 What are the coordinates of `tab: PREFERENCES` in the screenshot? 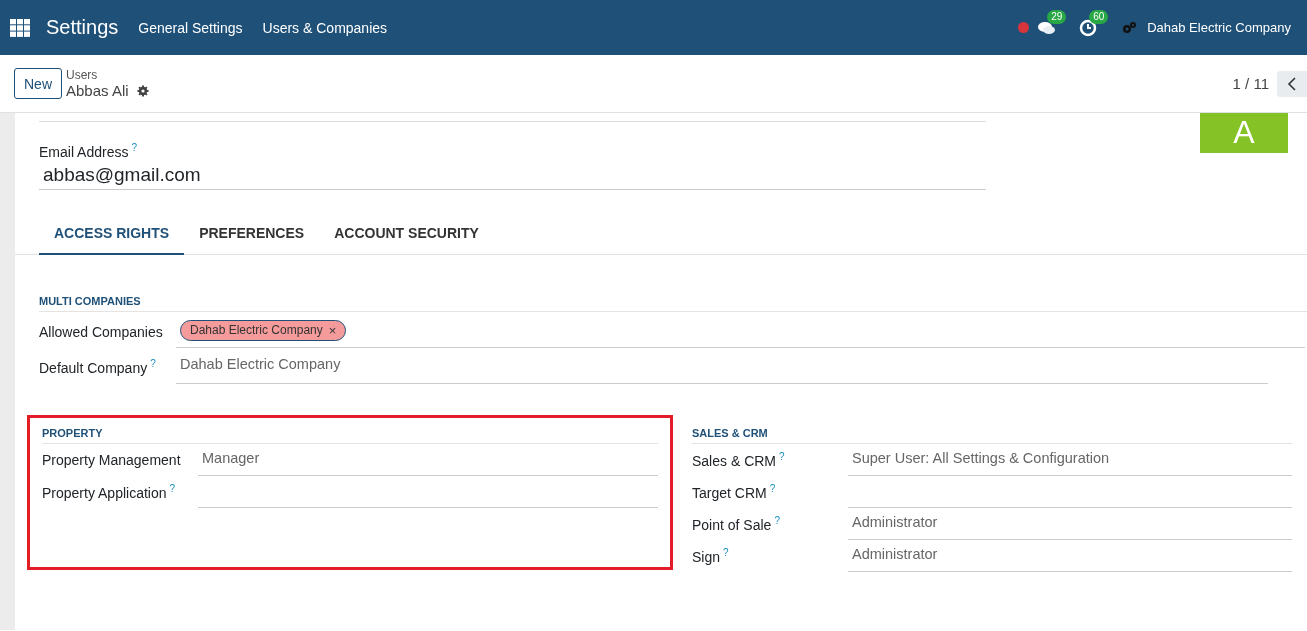 It's located at (252, 233).